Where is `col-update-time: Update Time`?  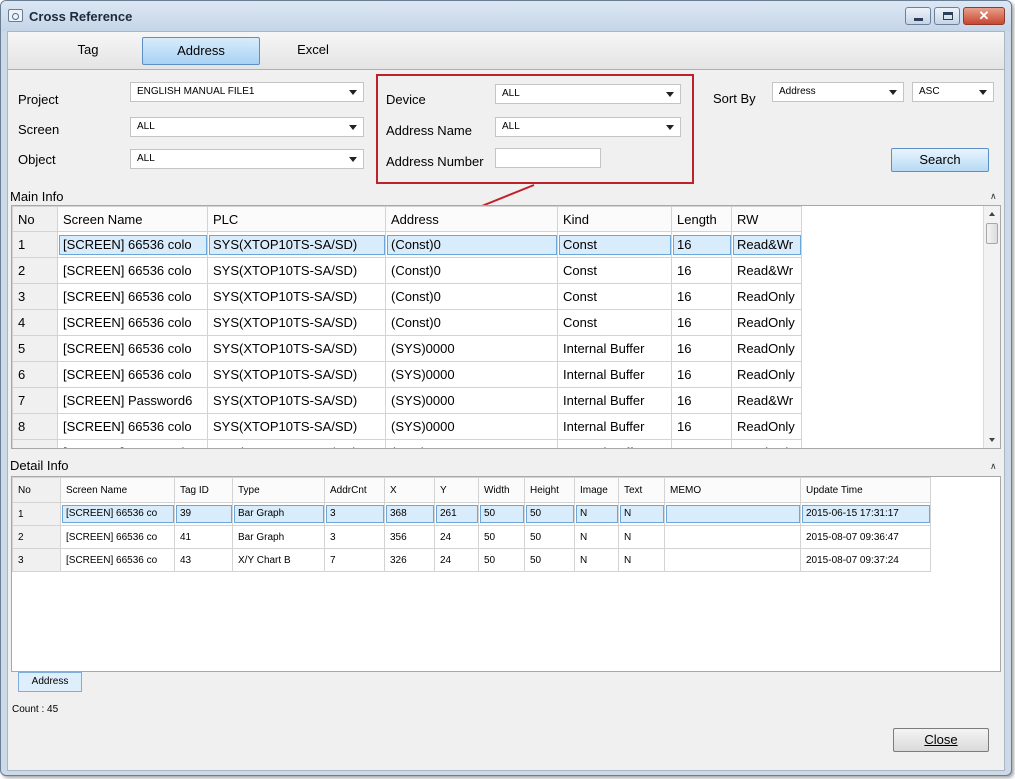 col-update-time: Update Time is located at coordinates (865, 490).